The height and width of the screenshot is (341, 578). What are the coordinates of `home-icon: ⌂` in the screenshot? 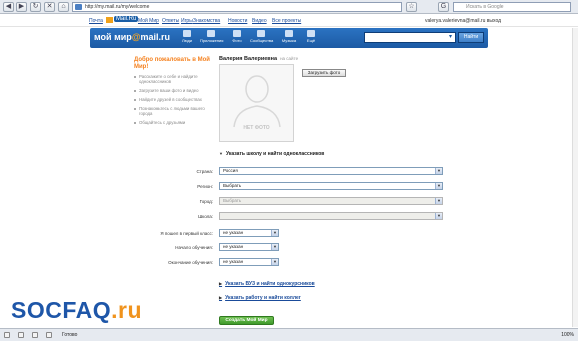 It's located at (63, 7).